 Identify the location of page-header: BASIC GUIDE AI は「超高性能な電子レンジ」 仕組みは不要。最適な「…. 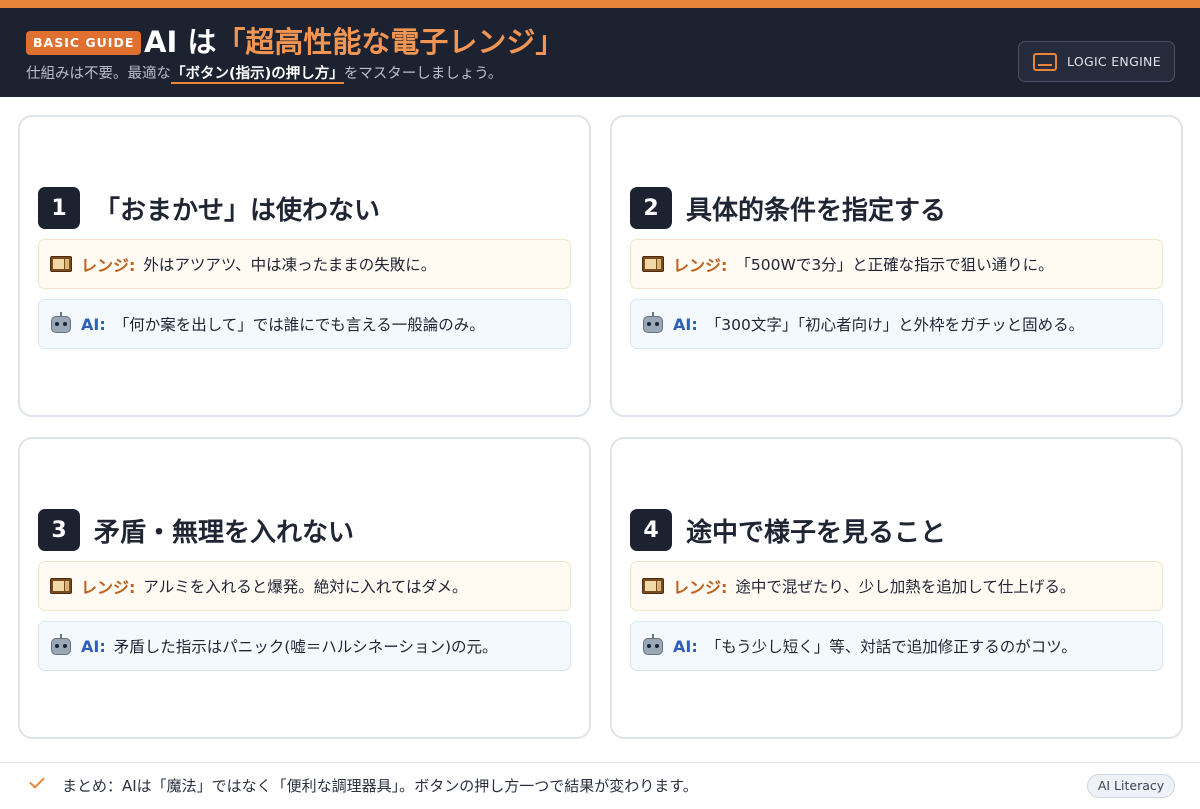
(600, 52).